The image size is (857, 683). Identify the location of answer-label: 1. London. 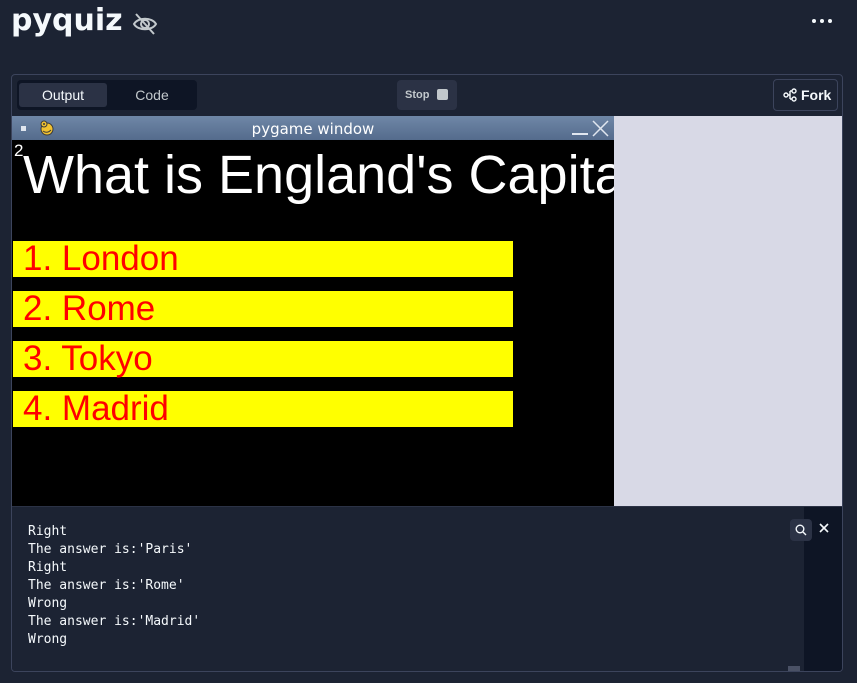
(101, 258).